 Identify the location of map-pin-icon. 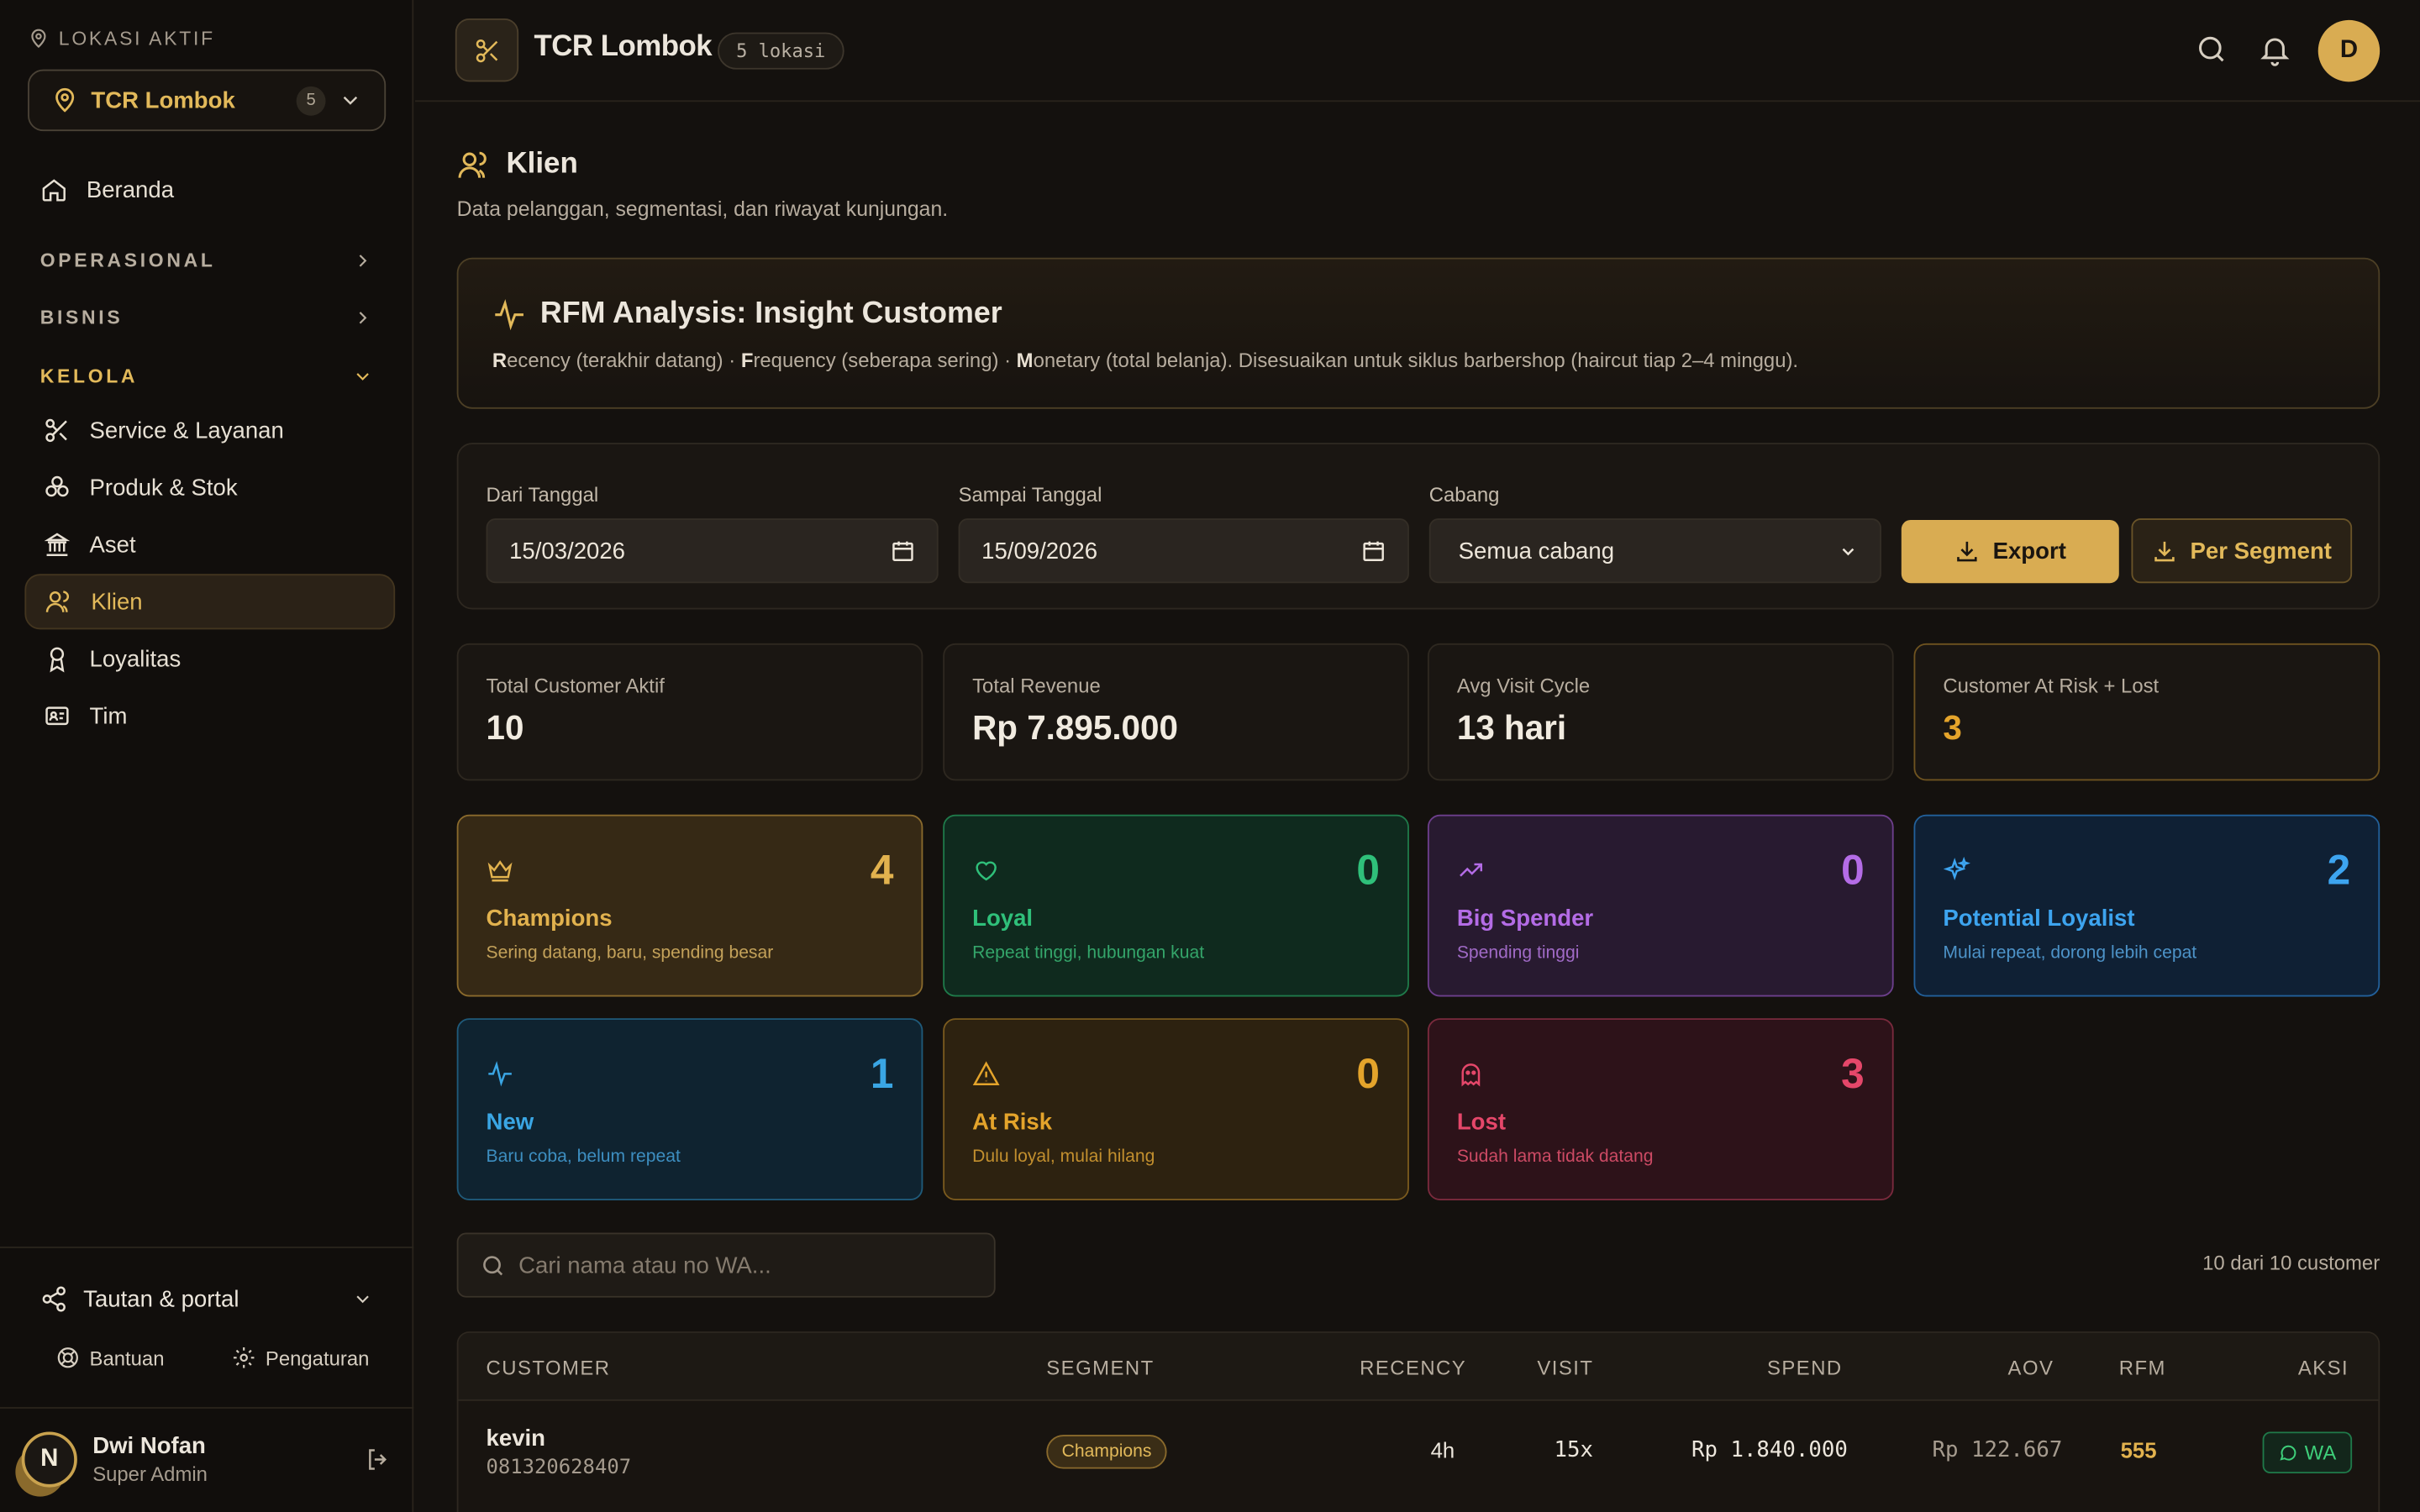
(38, 38).